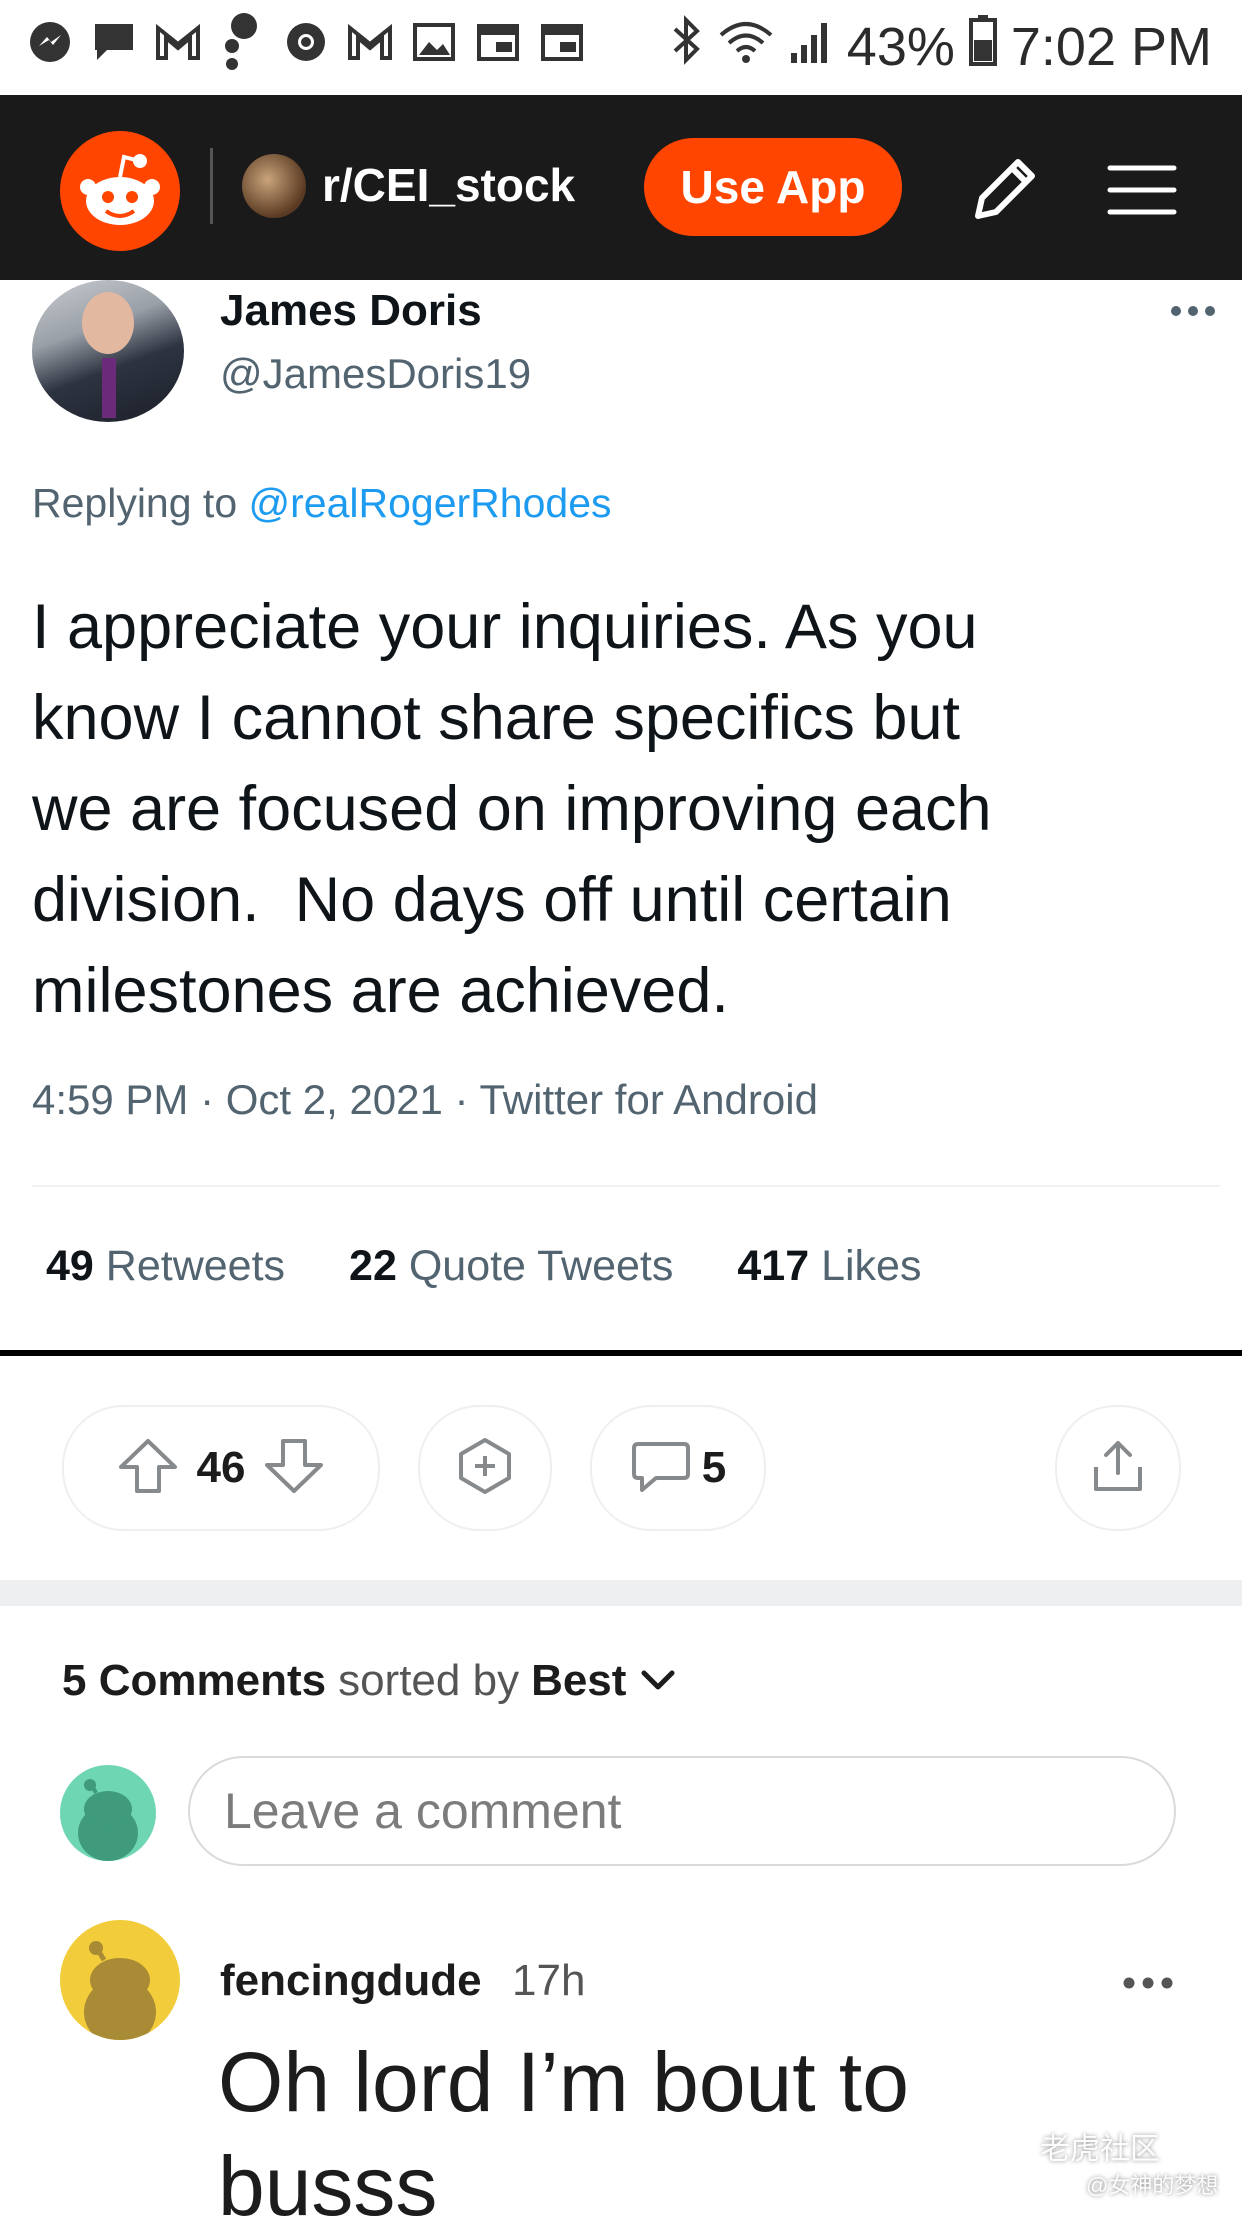 This screenshot has width=1242, height=2238. I want to click on quotes-stat: 22 Quote Tweets, so click(511, 1266).